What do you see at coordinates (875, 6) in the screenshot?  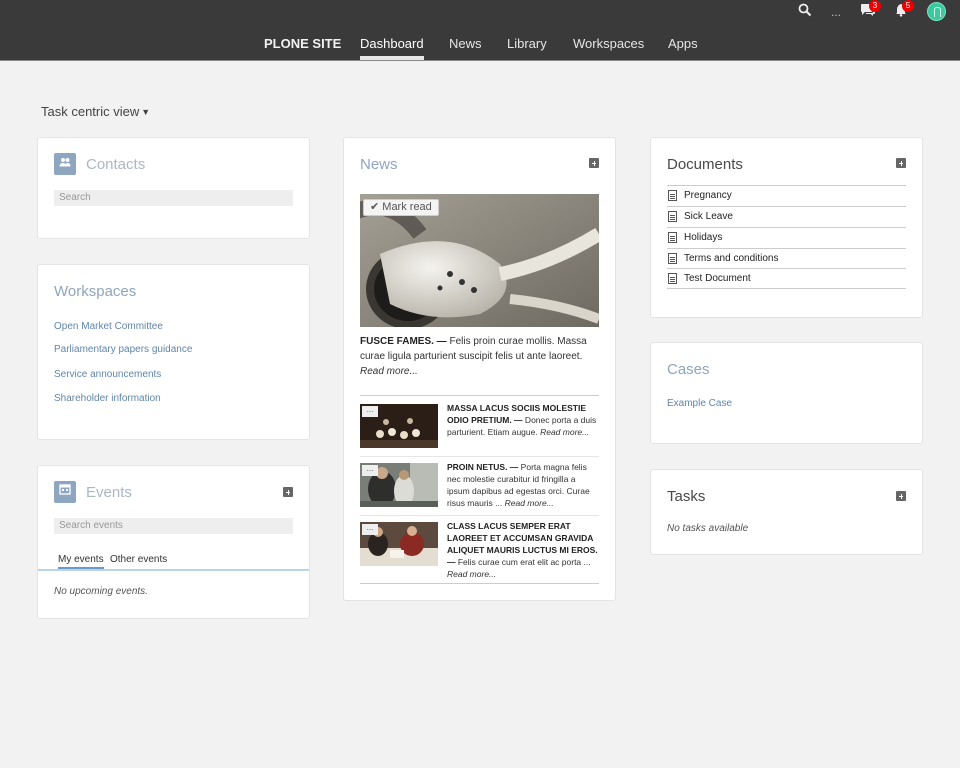 I see `messages-badge: 3` at bounding box center [875, 6].